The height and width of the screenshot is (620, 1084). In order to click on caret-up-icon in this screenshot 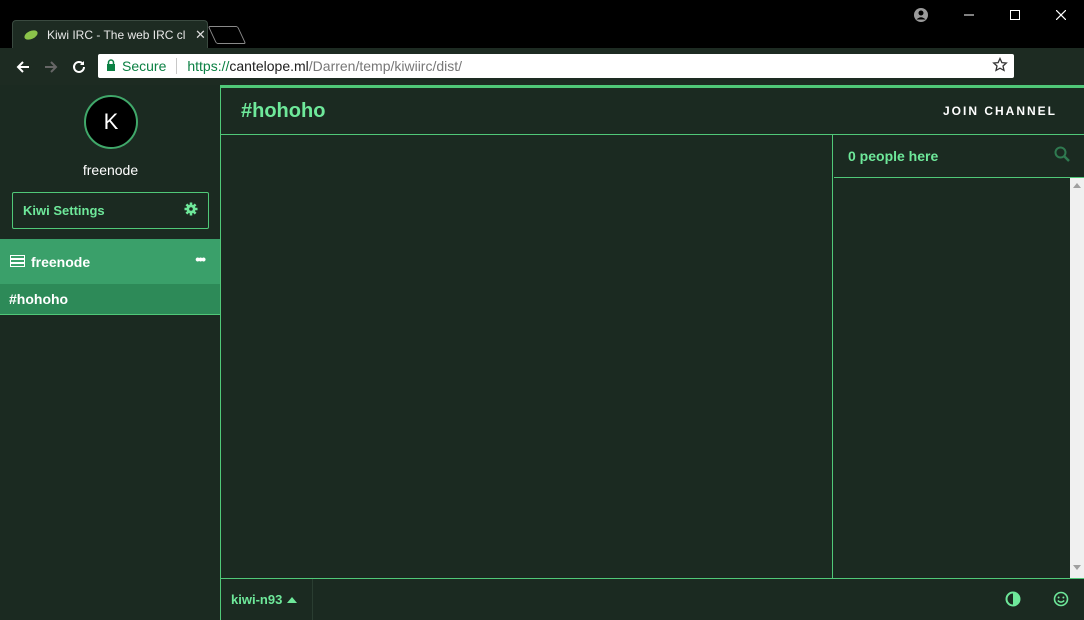, I will do `click(292, 599)`.